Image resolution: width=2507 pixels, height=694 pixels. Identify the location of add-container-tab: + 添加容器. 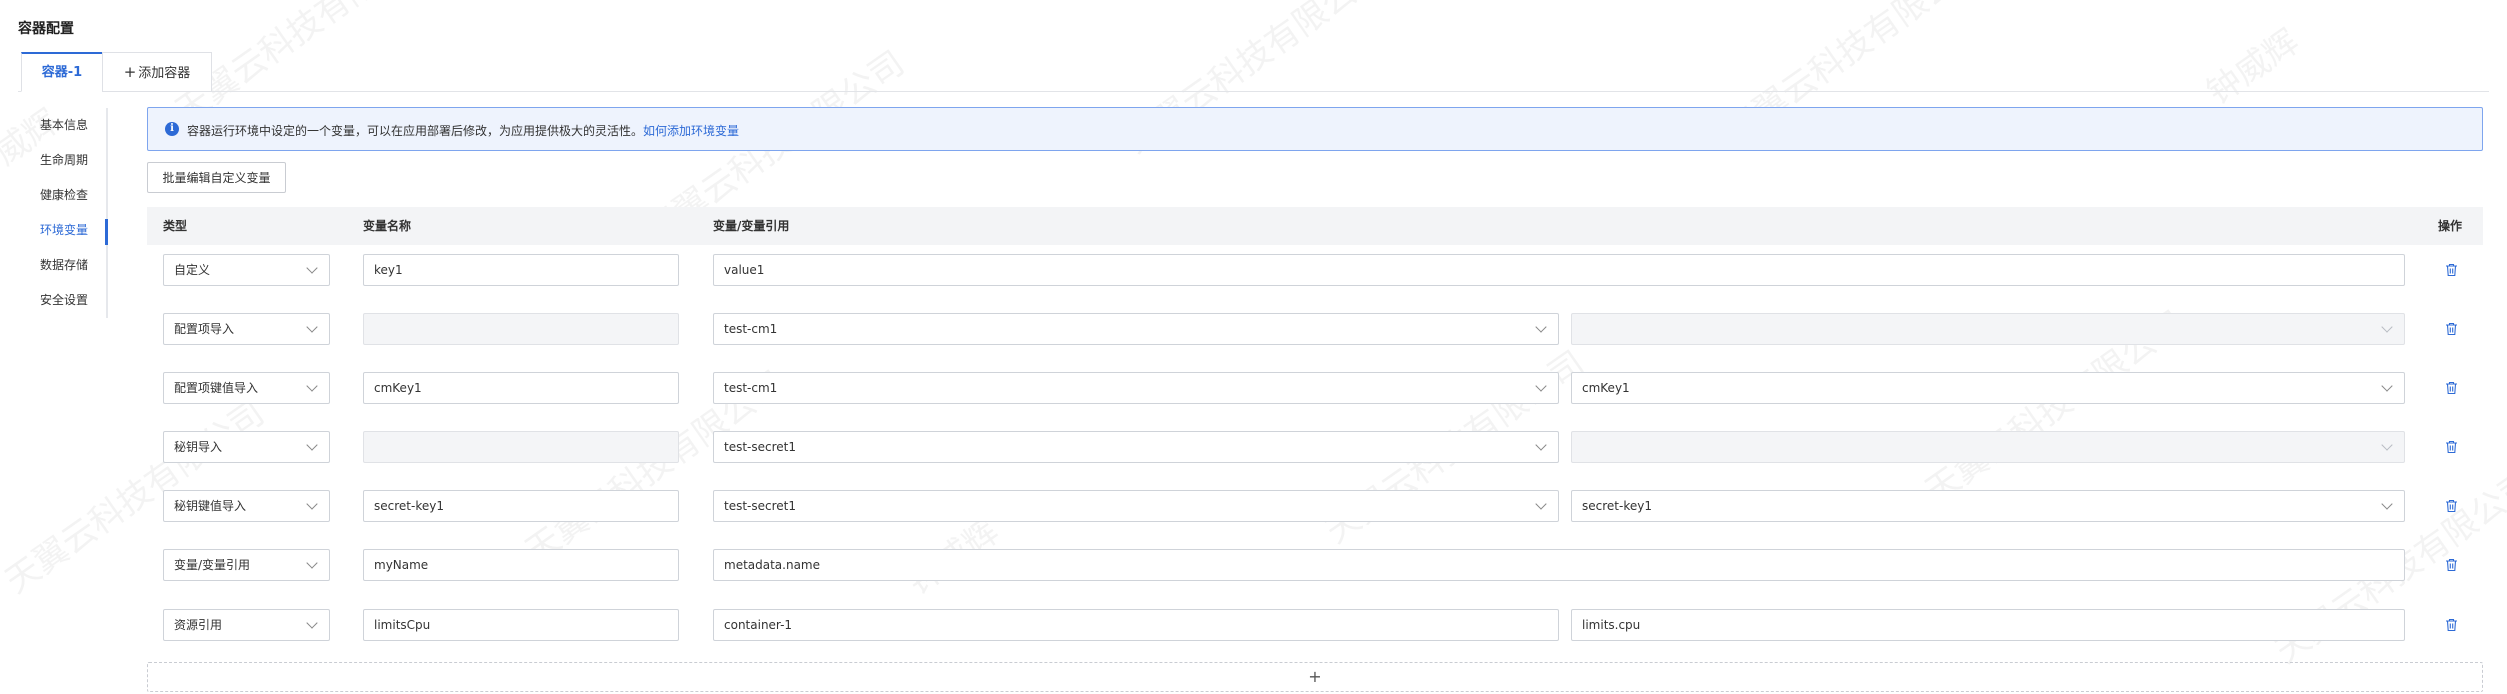
(157, 72).